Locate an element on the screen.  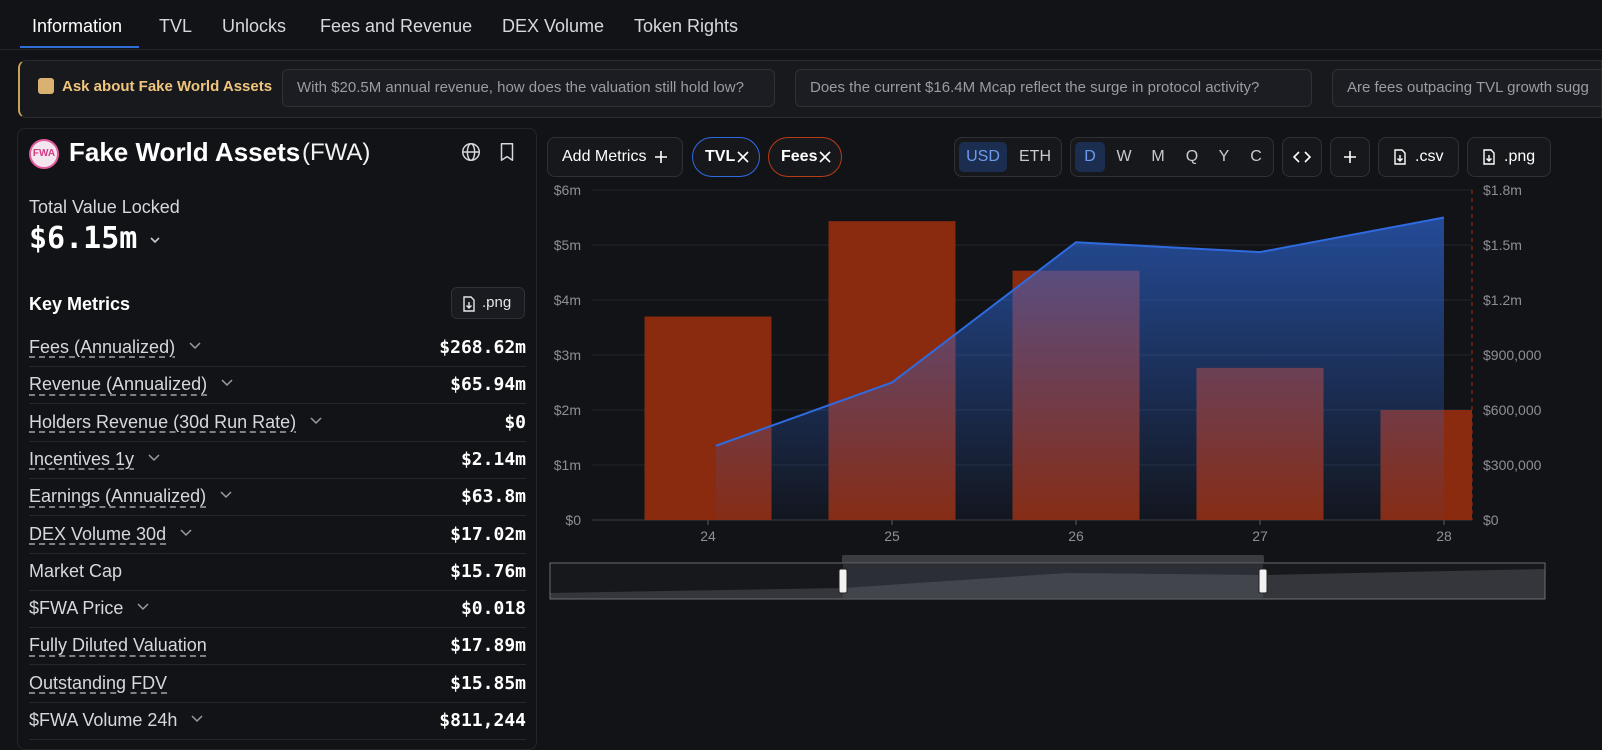
ask-label: Ask about Fake World Assets is located at coordinates (155, 86).